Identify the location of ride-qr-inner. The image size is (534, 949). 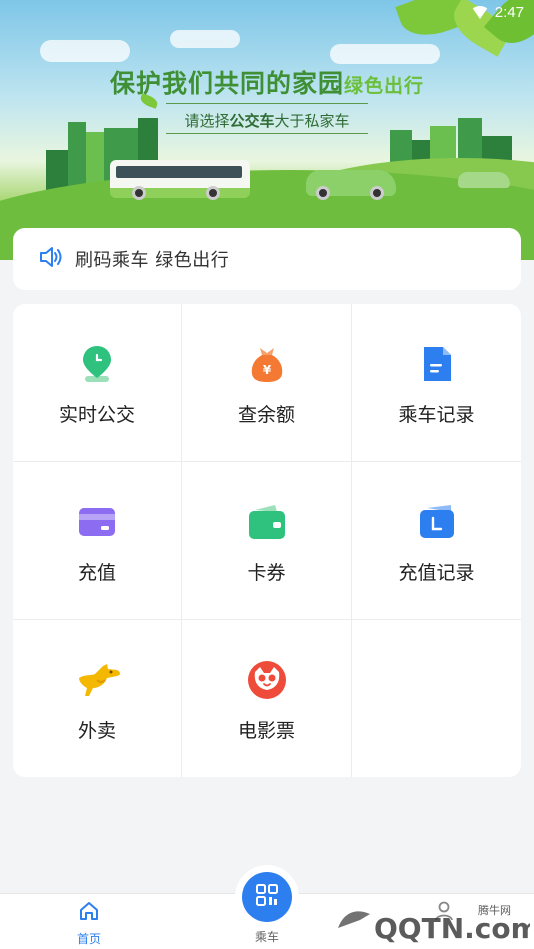
(267, 897).